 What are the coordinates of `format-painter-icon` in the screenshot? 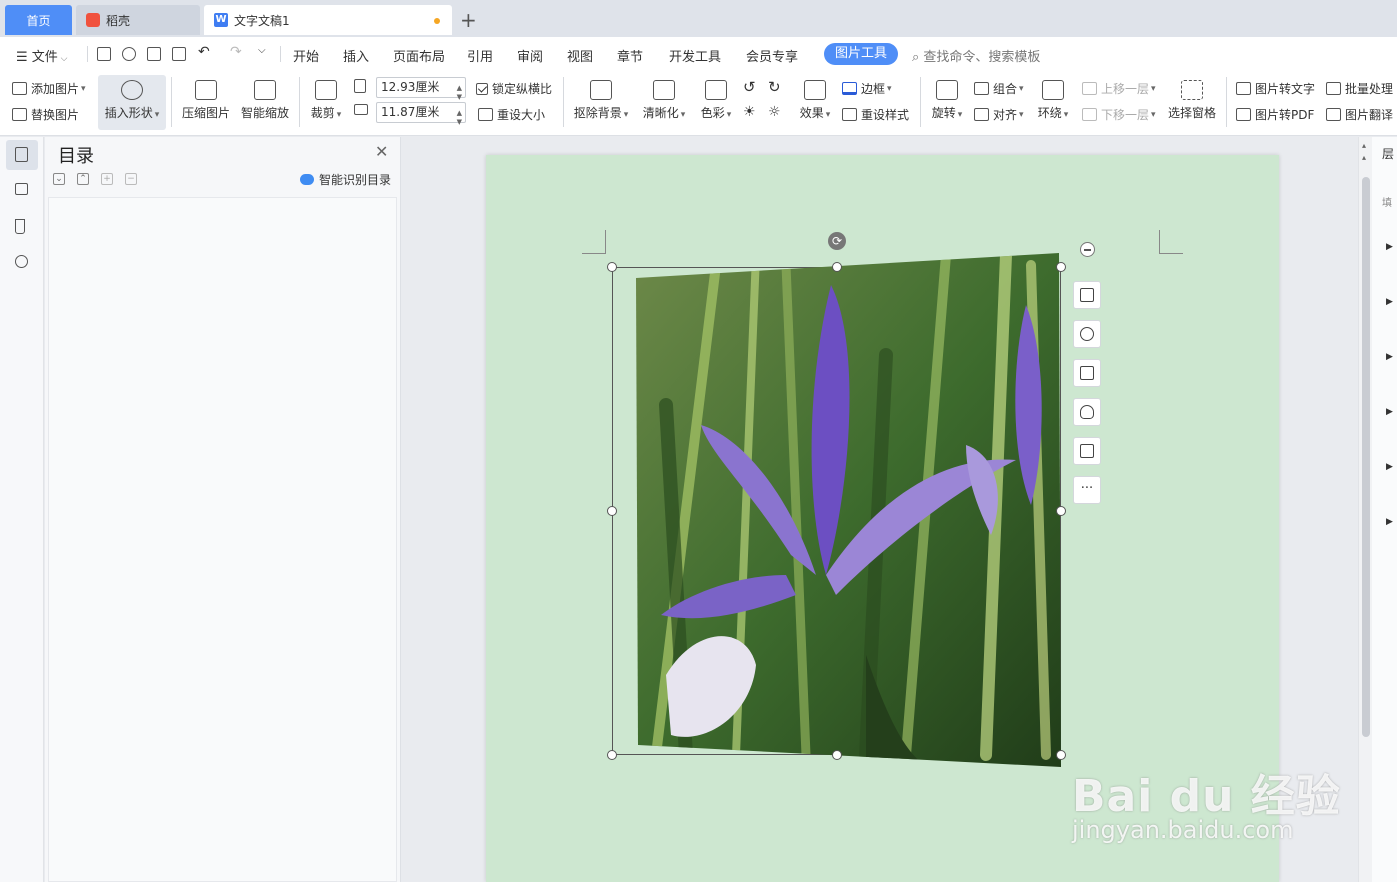 It's located at (129, 54).